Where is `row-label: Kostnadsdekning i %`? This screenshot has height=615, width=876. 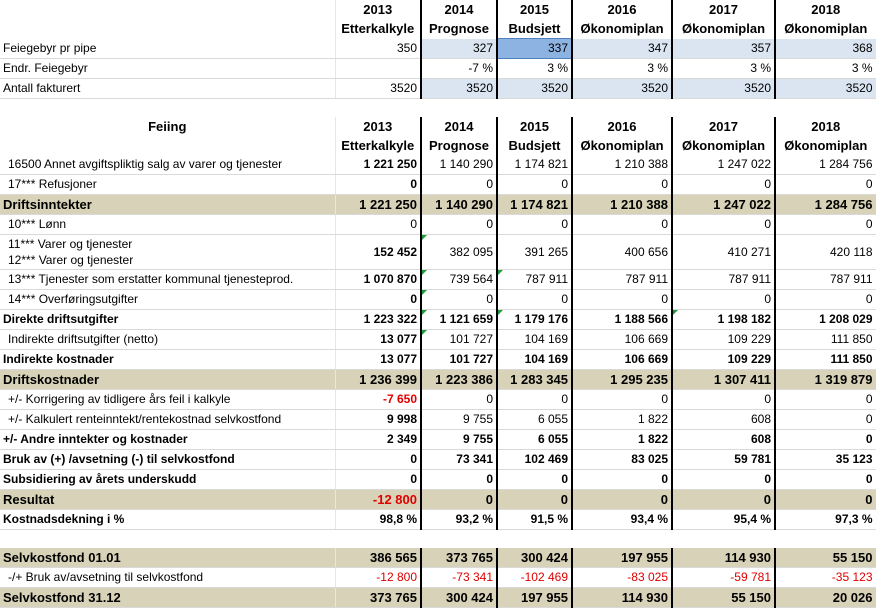
row-label: Kostnadsdekning i % is located at coordinates (168, 519).